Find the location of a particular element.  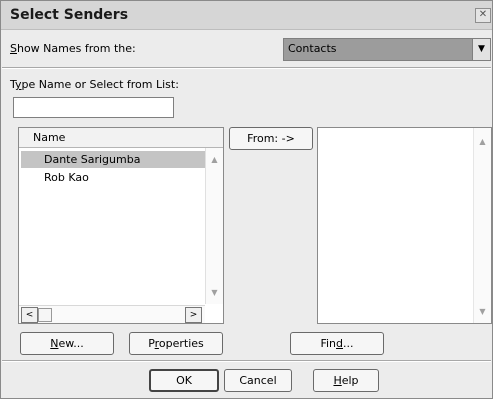

show-names-label-accel: S is located at coordinates (13, 48).